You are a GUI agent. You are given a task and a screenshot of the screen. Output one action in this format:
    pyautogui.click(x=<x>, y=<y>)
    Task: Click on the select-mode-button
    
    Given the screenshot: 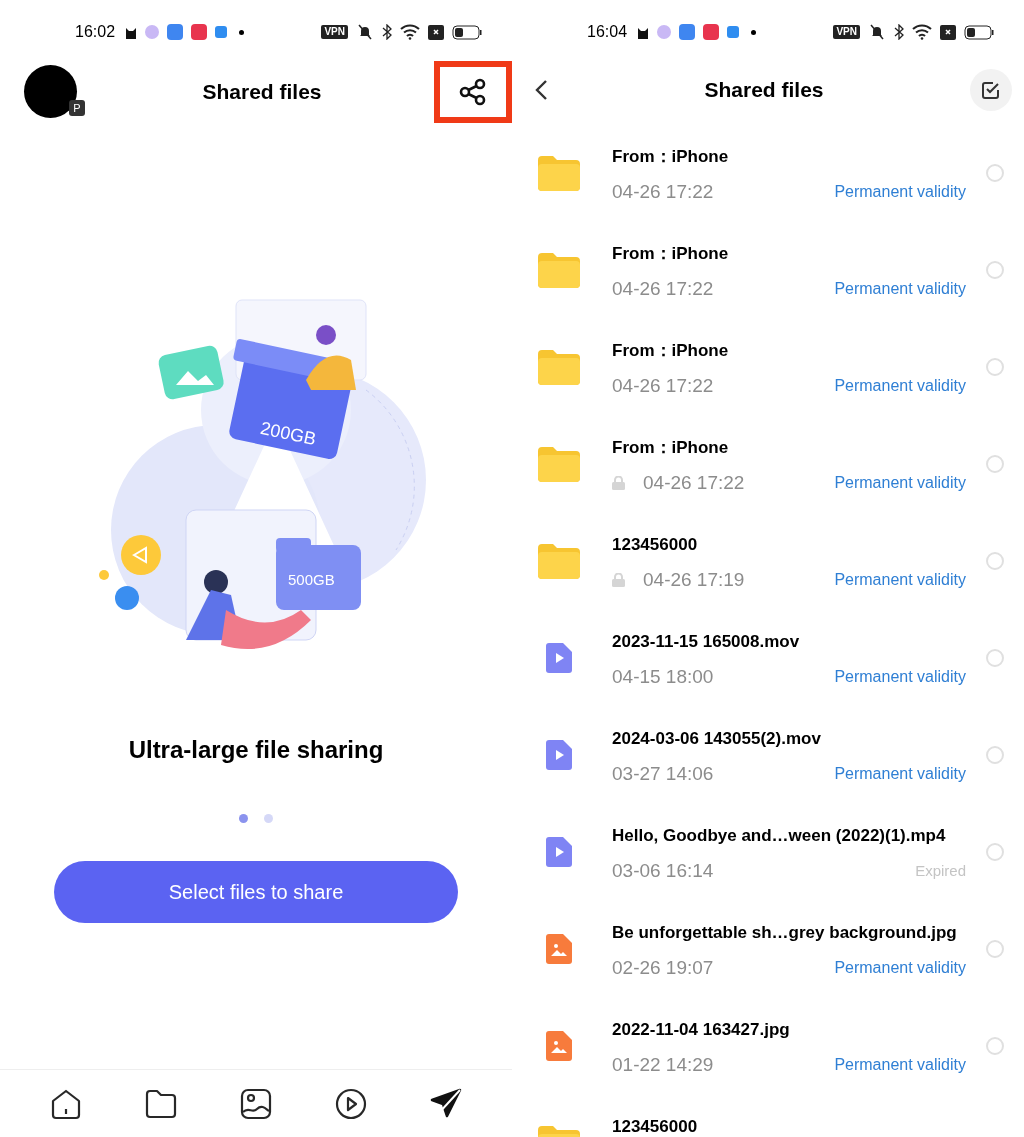 What is the action you would take?
    pyautogui.click(x=991, y=90)
    